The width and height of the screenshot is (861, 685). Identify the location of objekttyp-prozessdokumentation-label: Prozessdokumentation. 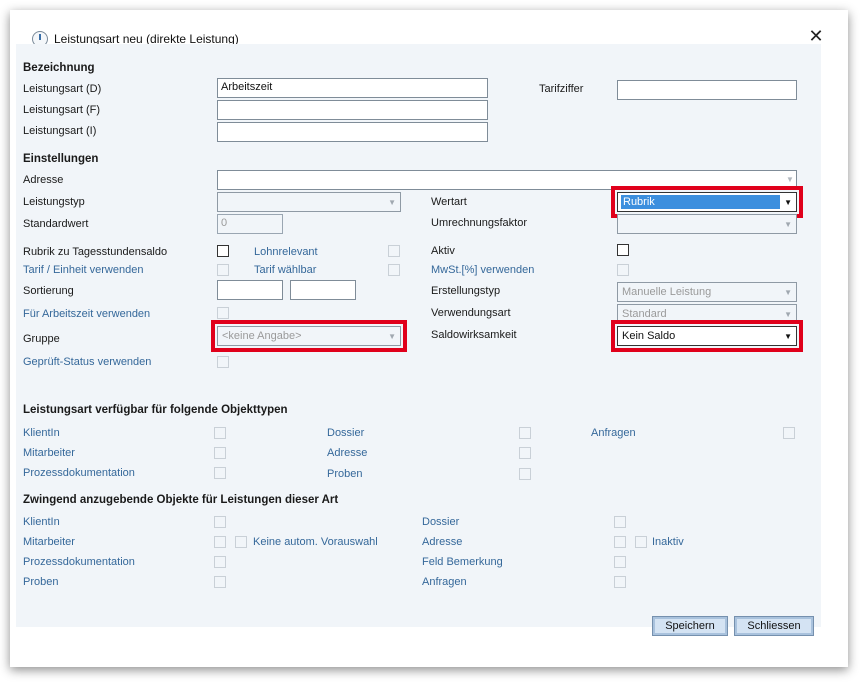
(79, 473).